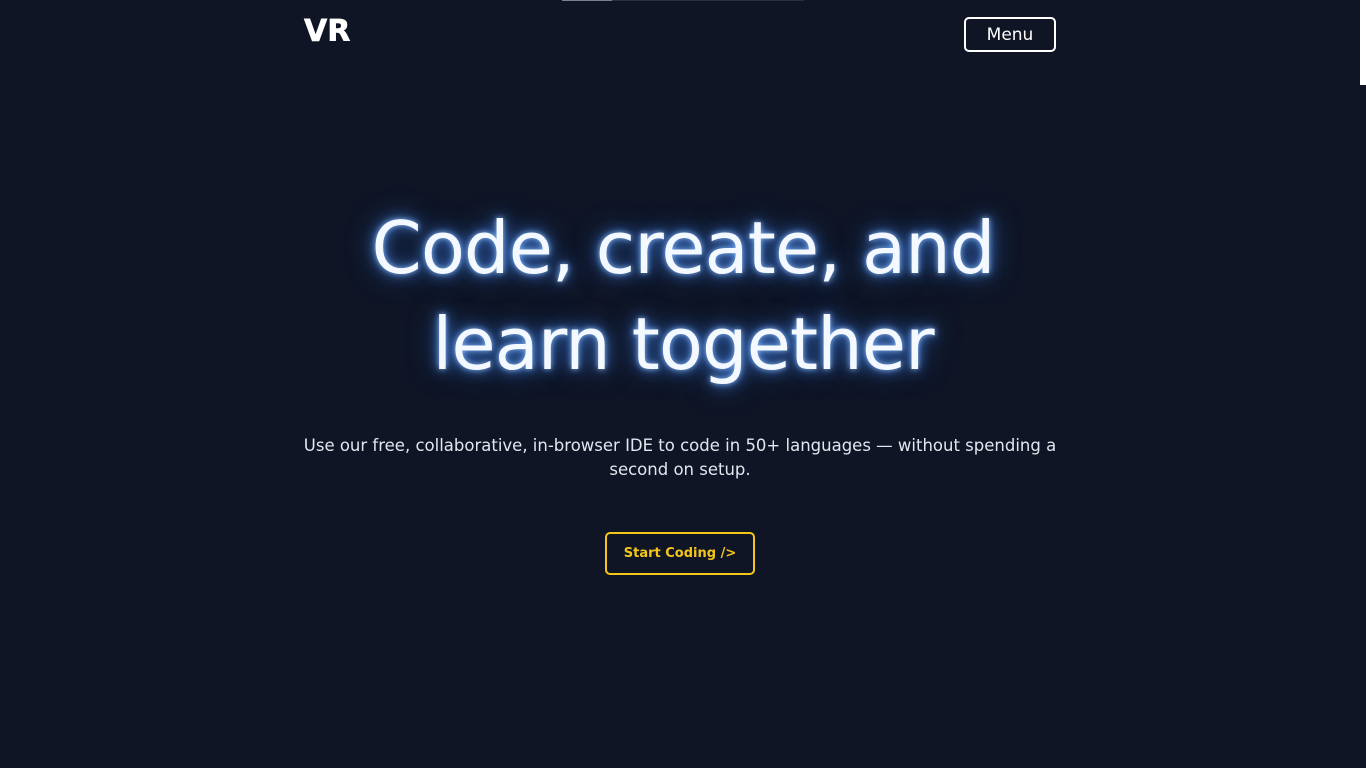 This screenshot has width=1366, height=768. I want to click on hero-title-line-2: learn together, so click(683, 344).